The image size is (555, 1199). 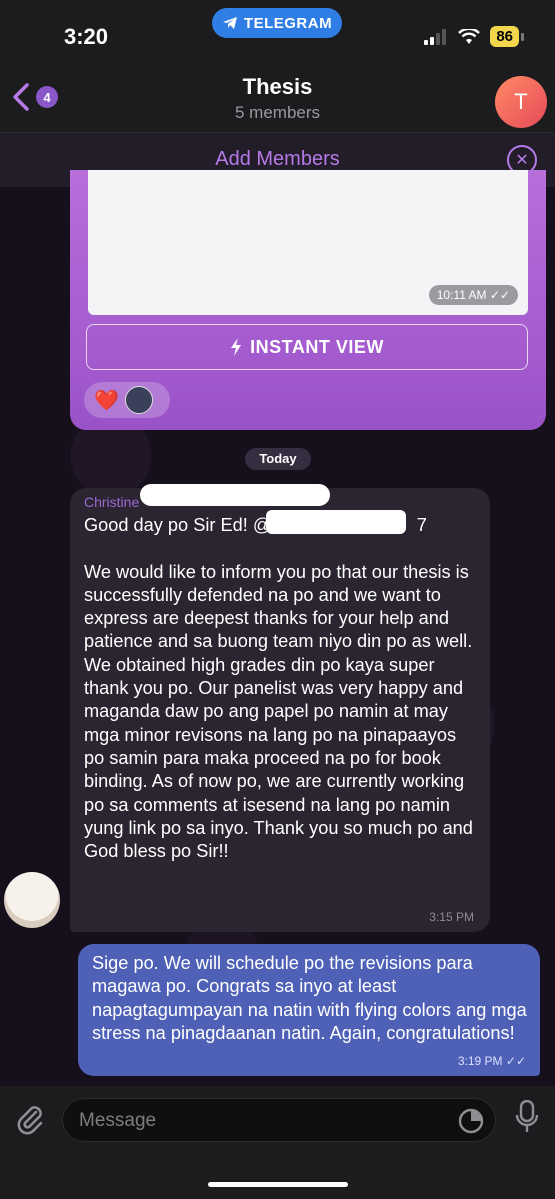 I want to click on message-time: 3:15 PM, so click(x=451, y=917).